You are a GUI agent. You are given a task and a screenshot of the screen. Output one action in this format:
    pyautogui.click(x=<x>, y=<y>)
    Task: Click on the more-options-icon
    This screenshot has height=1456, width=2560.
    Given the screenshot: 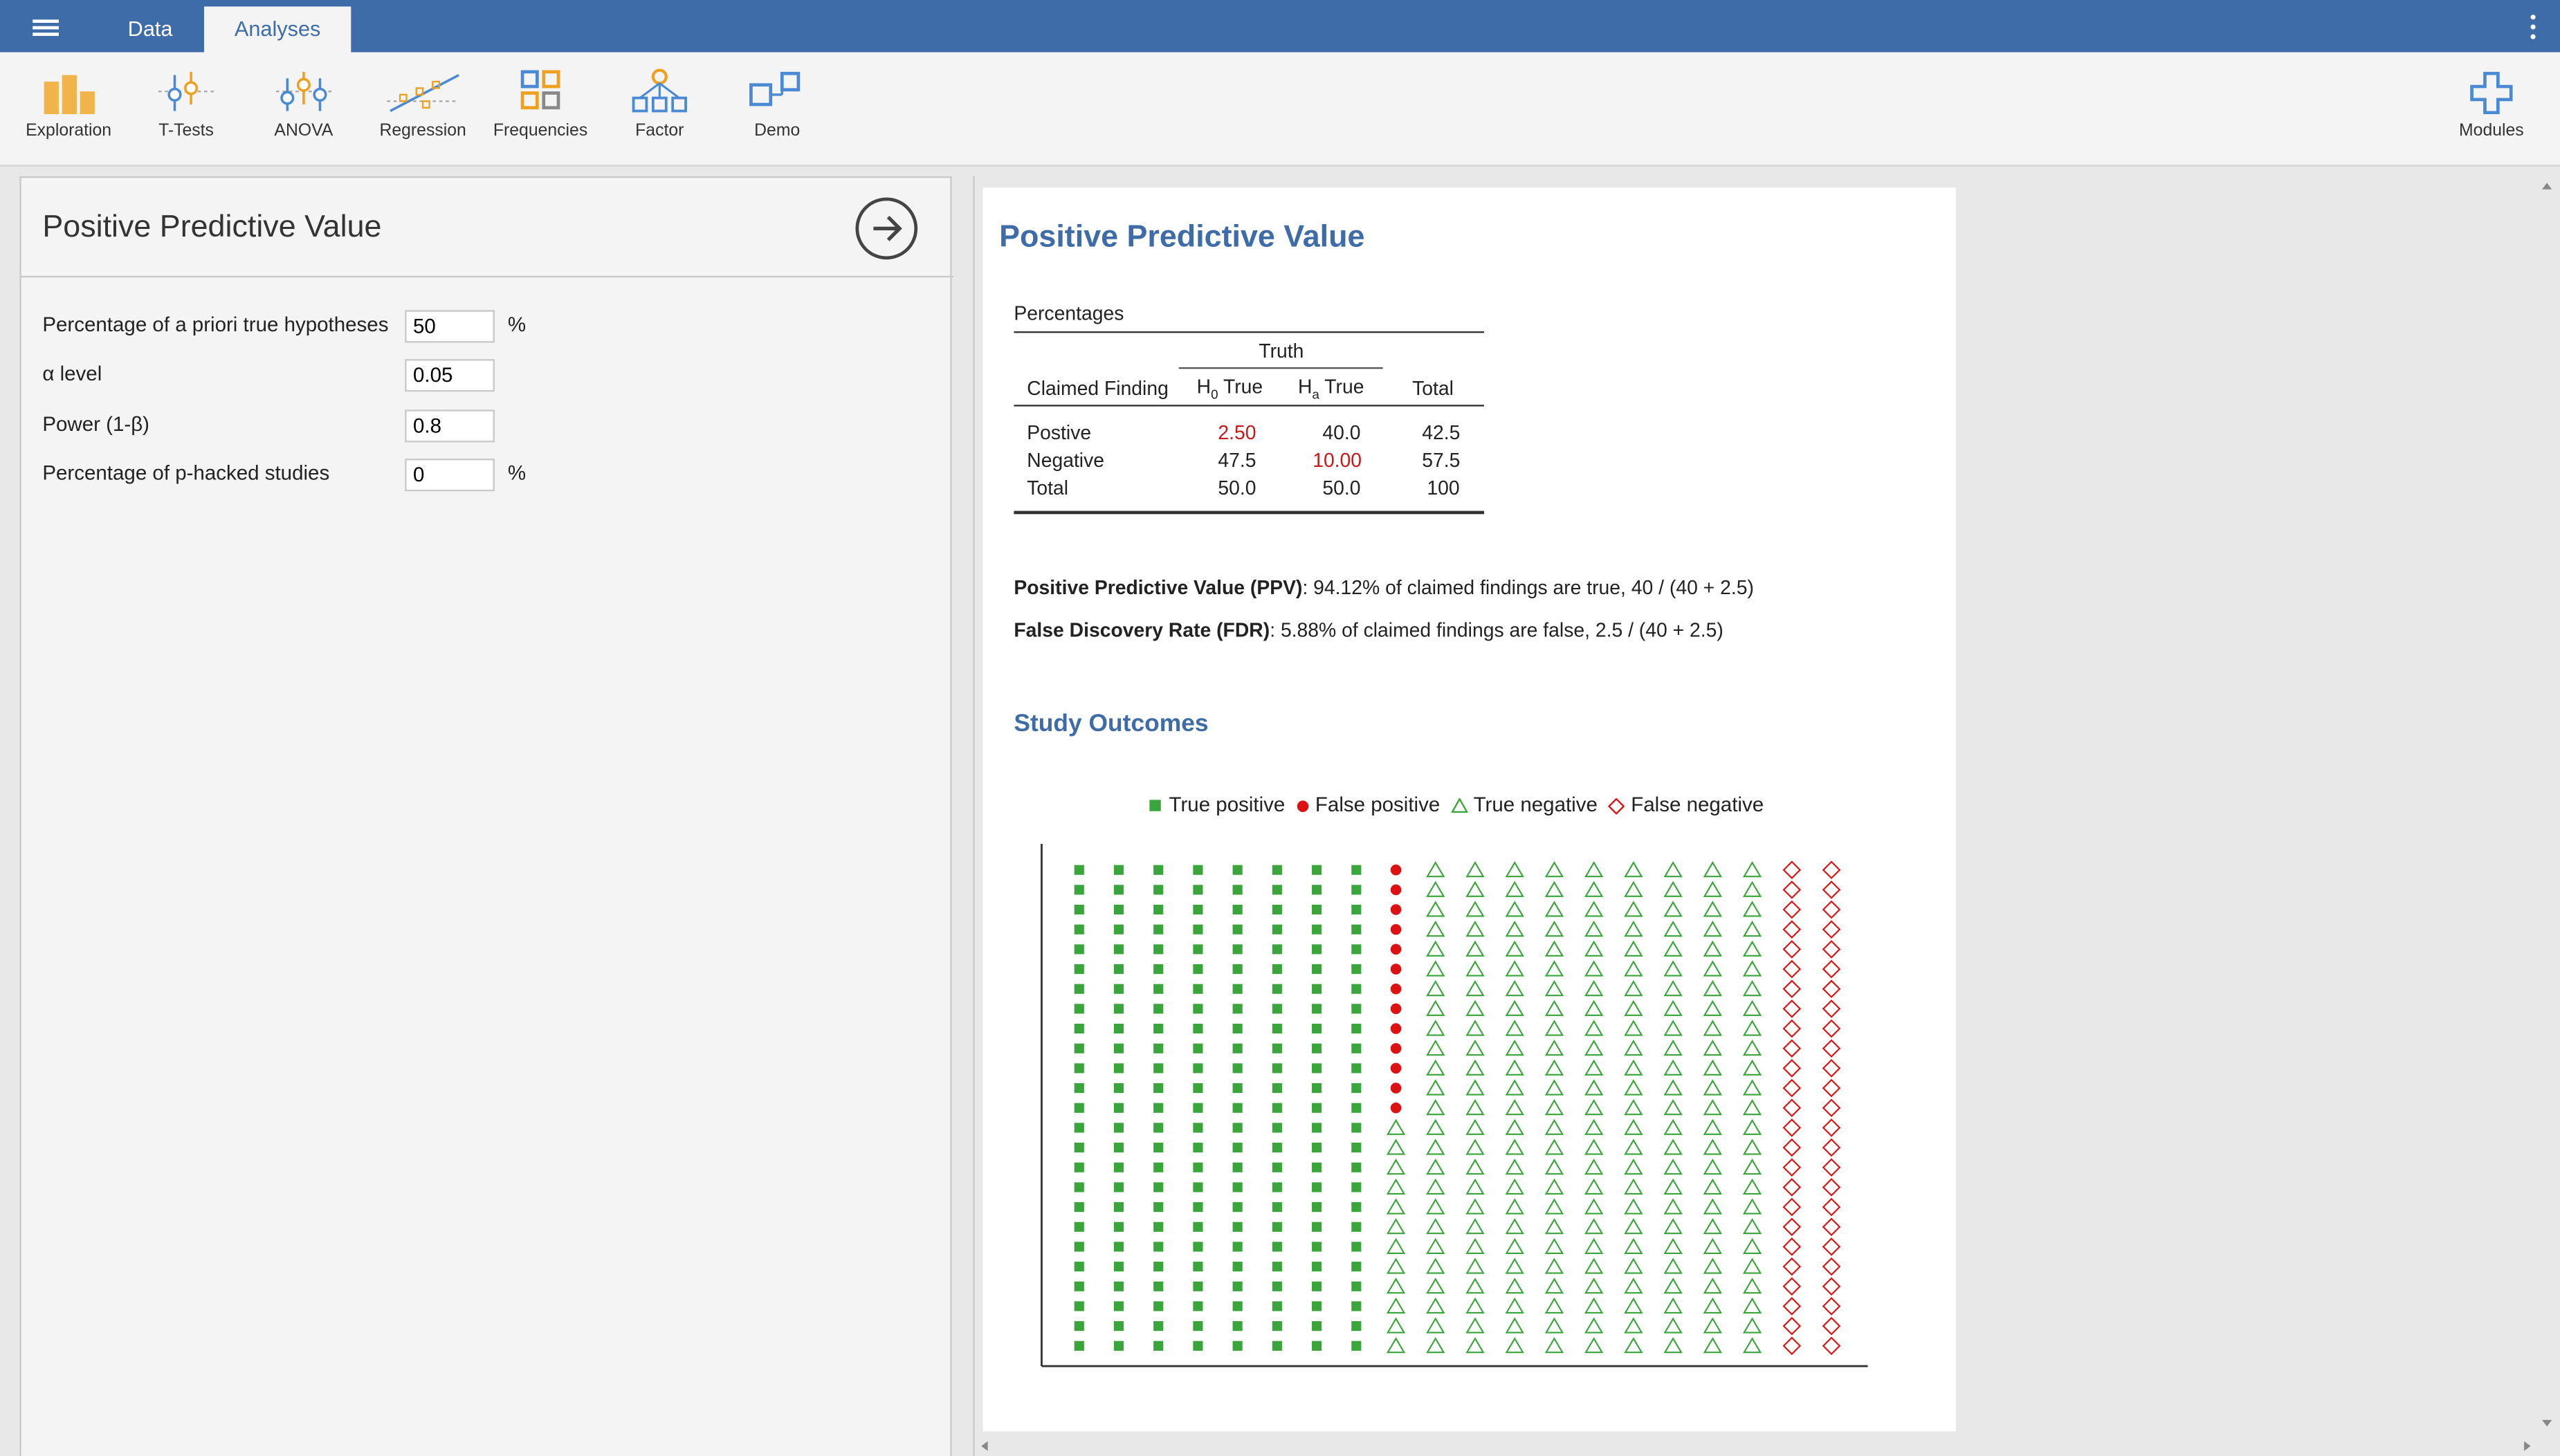 What is the action you would take?
    pyautogui.click(x=2532, y=28)
    